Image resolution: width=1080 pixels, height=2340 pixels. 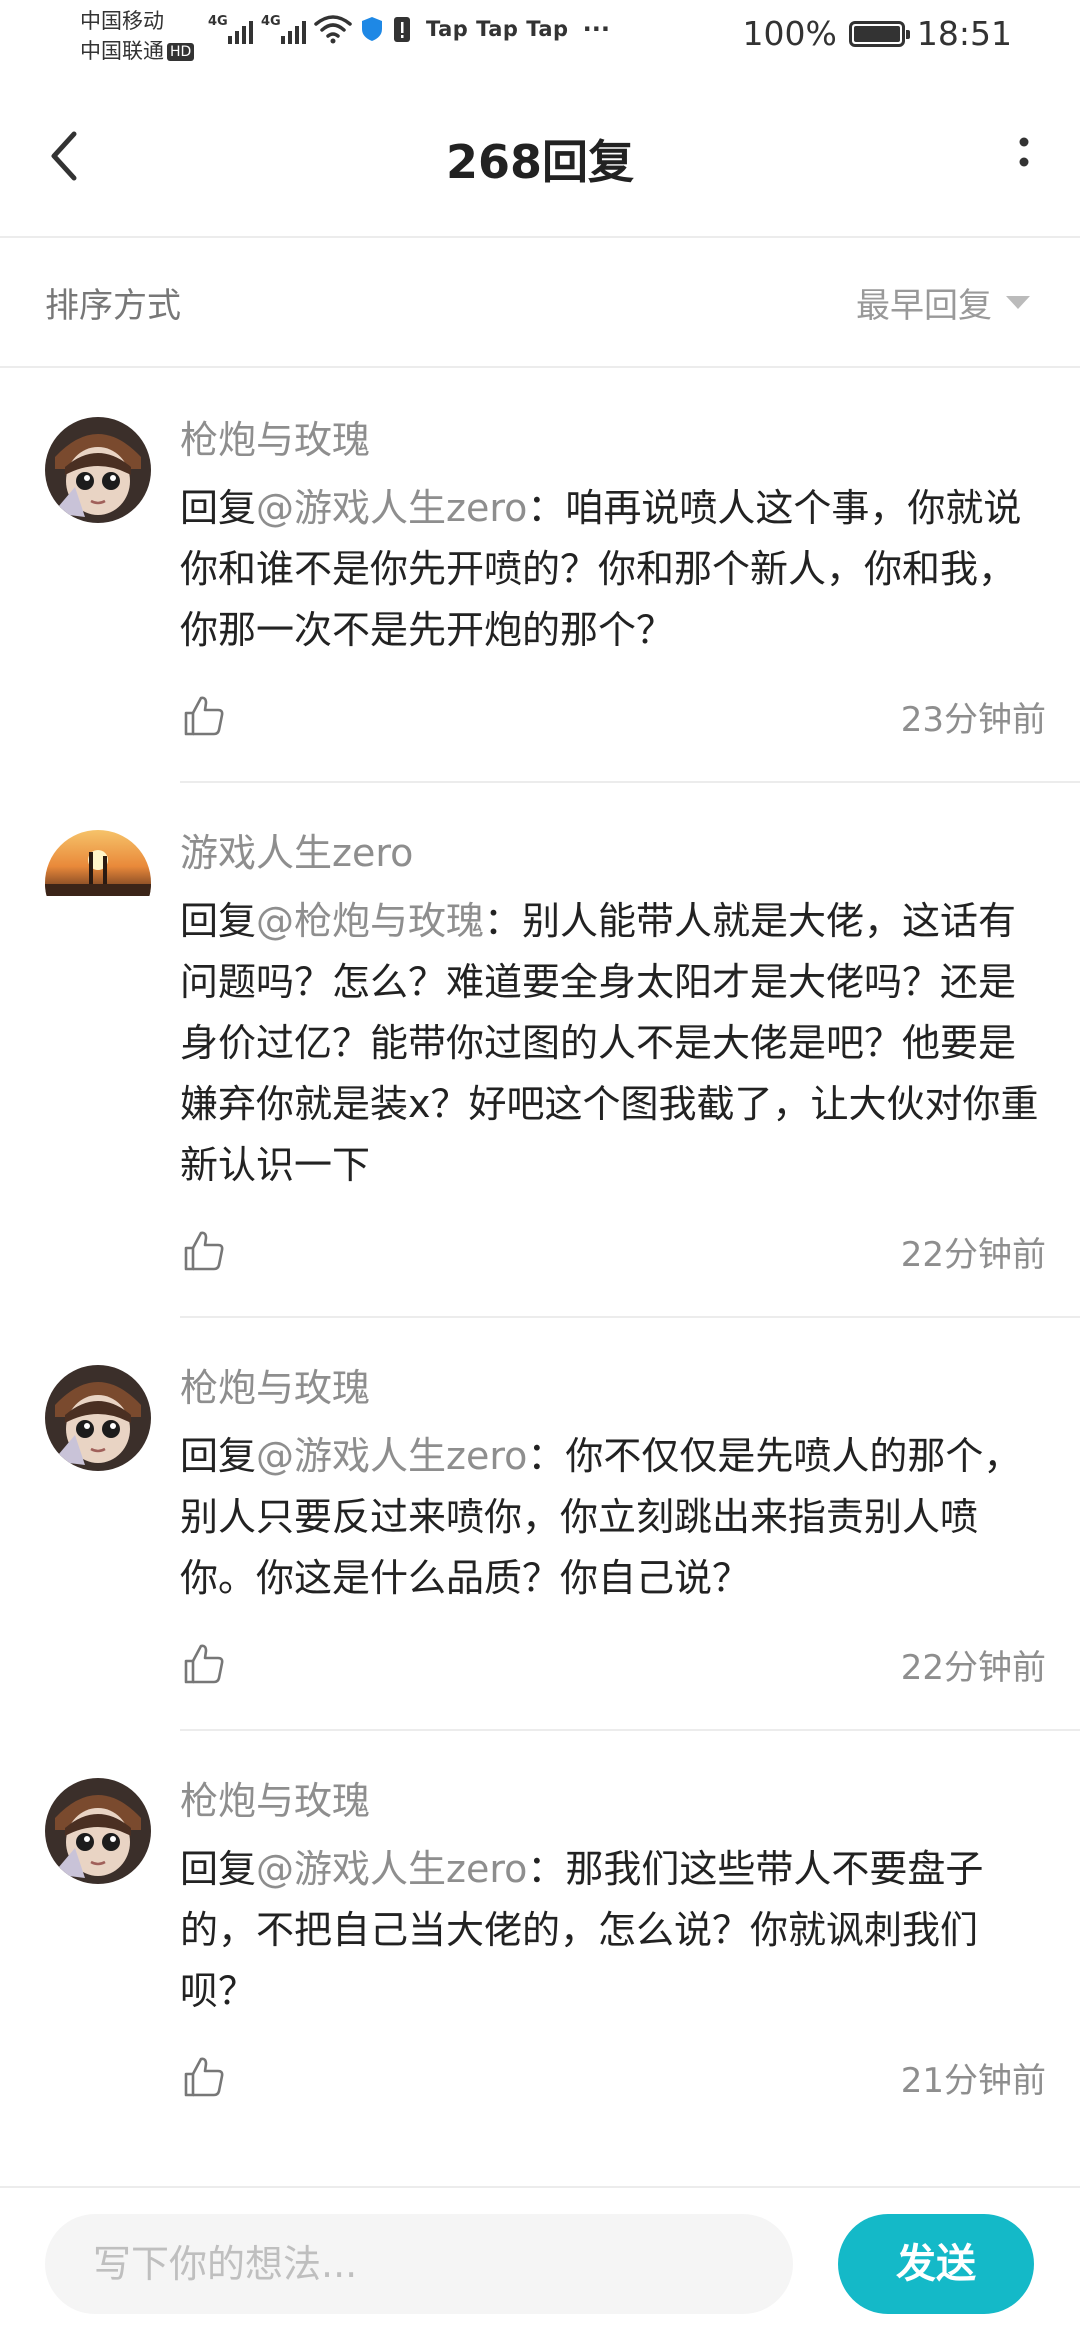 I want to click on status-right: 100% 18:51, so click(x=877, y=33).